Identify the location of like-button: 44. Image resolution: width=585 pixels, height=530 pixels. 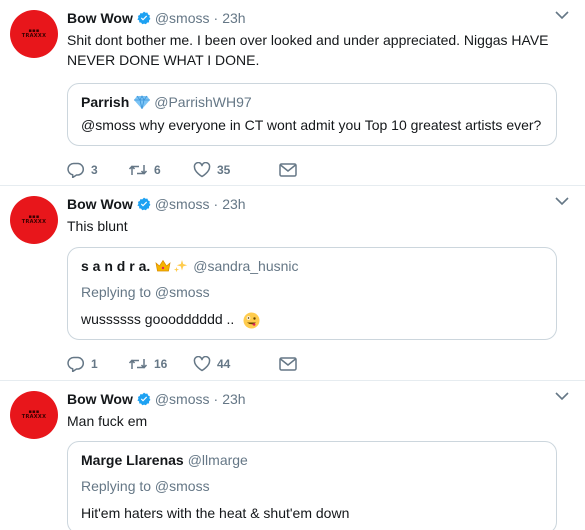
(236, 364).